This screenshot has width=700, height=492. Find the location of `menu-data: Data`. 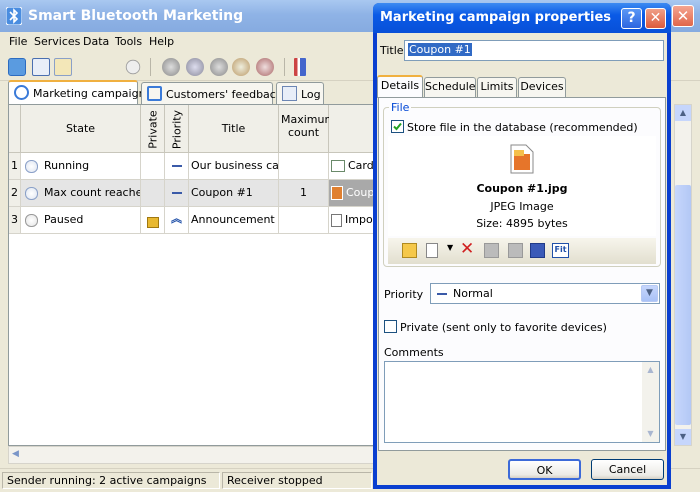

menu-data: Data is located at coordinates (96, 41).